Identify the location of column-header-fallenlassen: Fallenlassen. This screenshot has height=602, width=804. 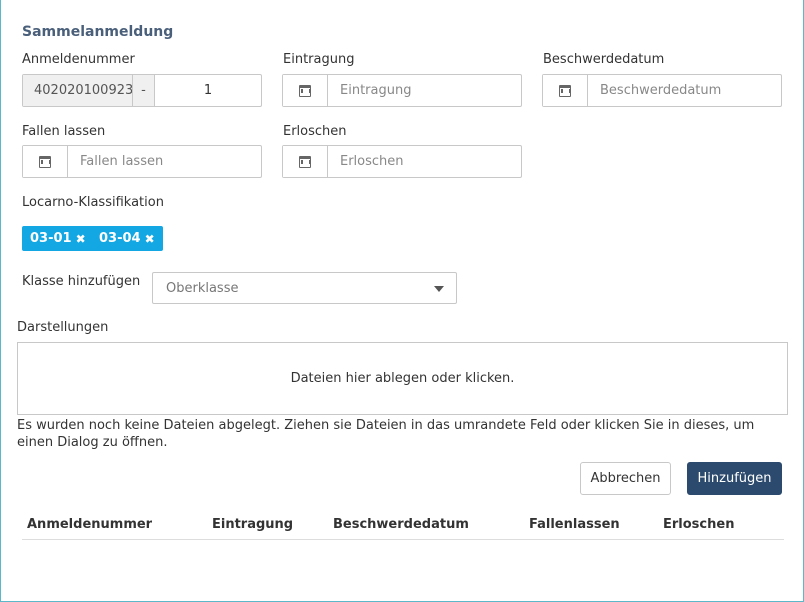
(574, 524).